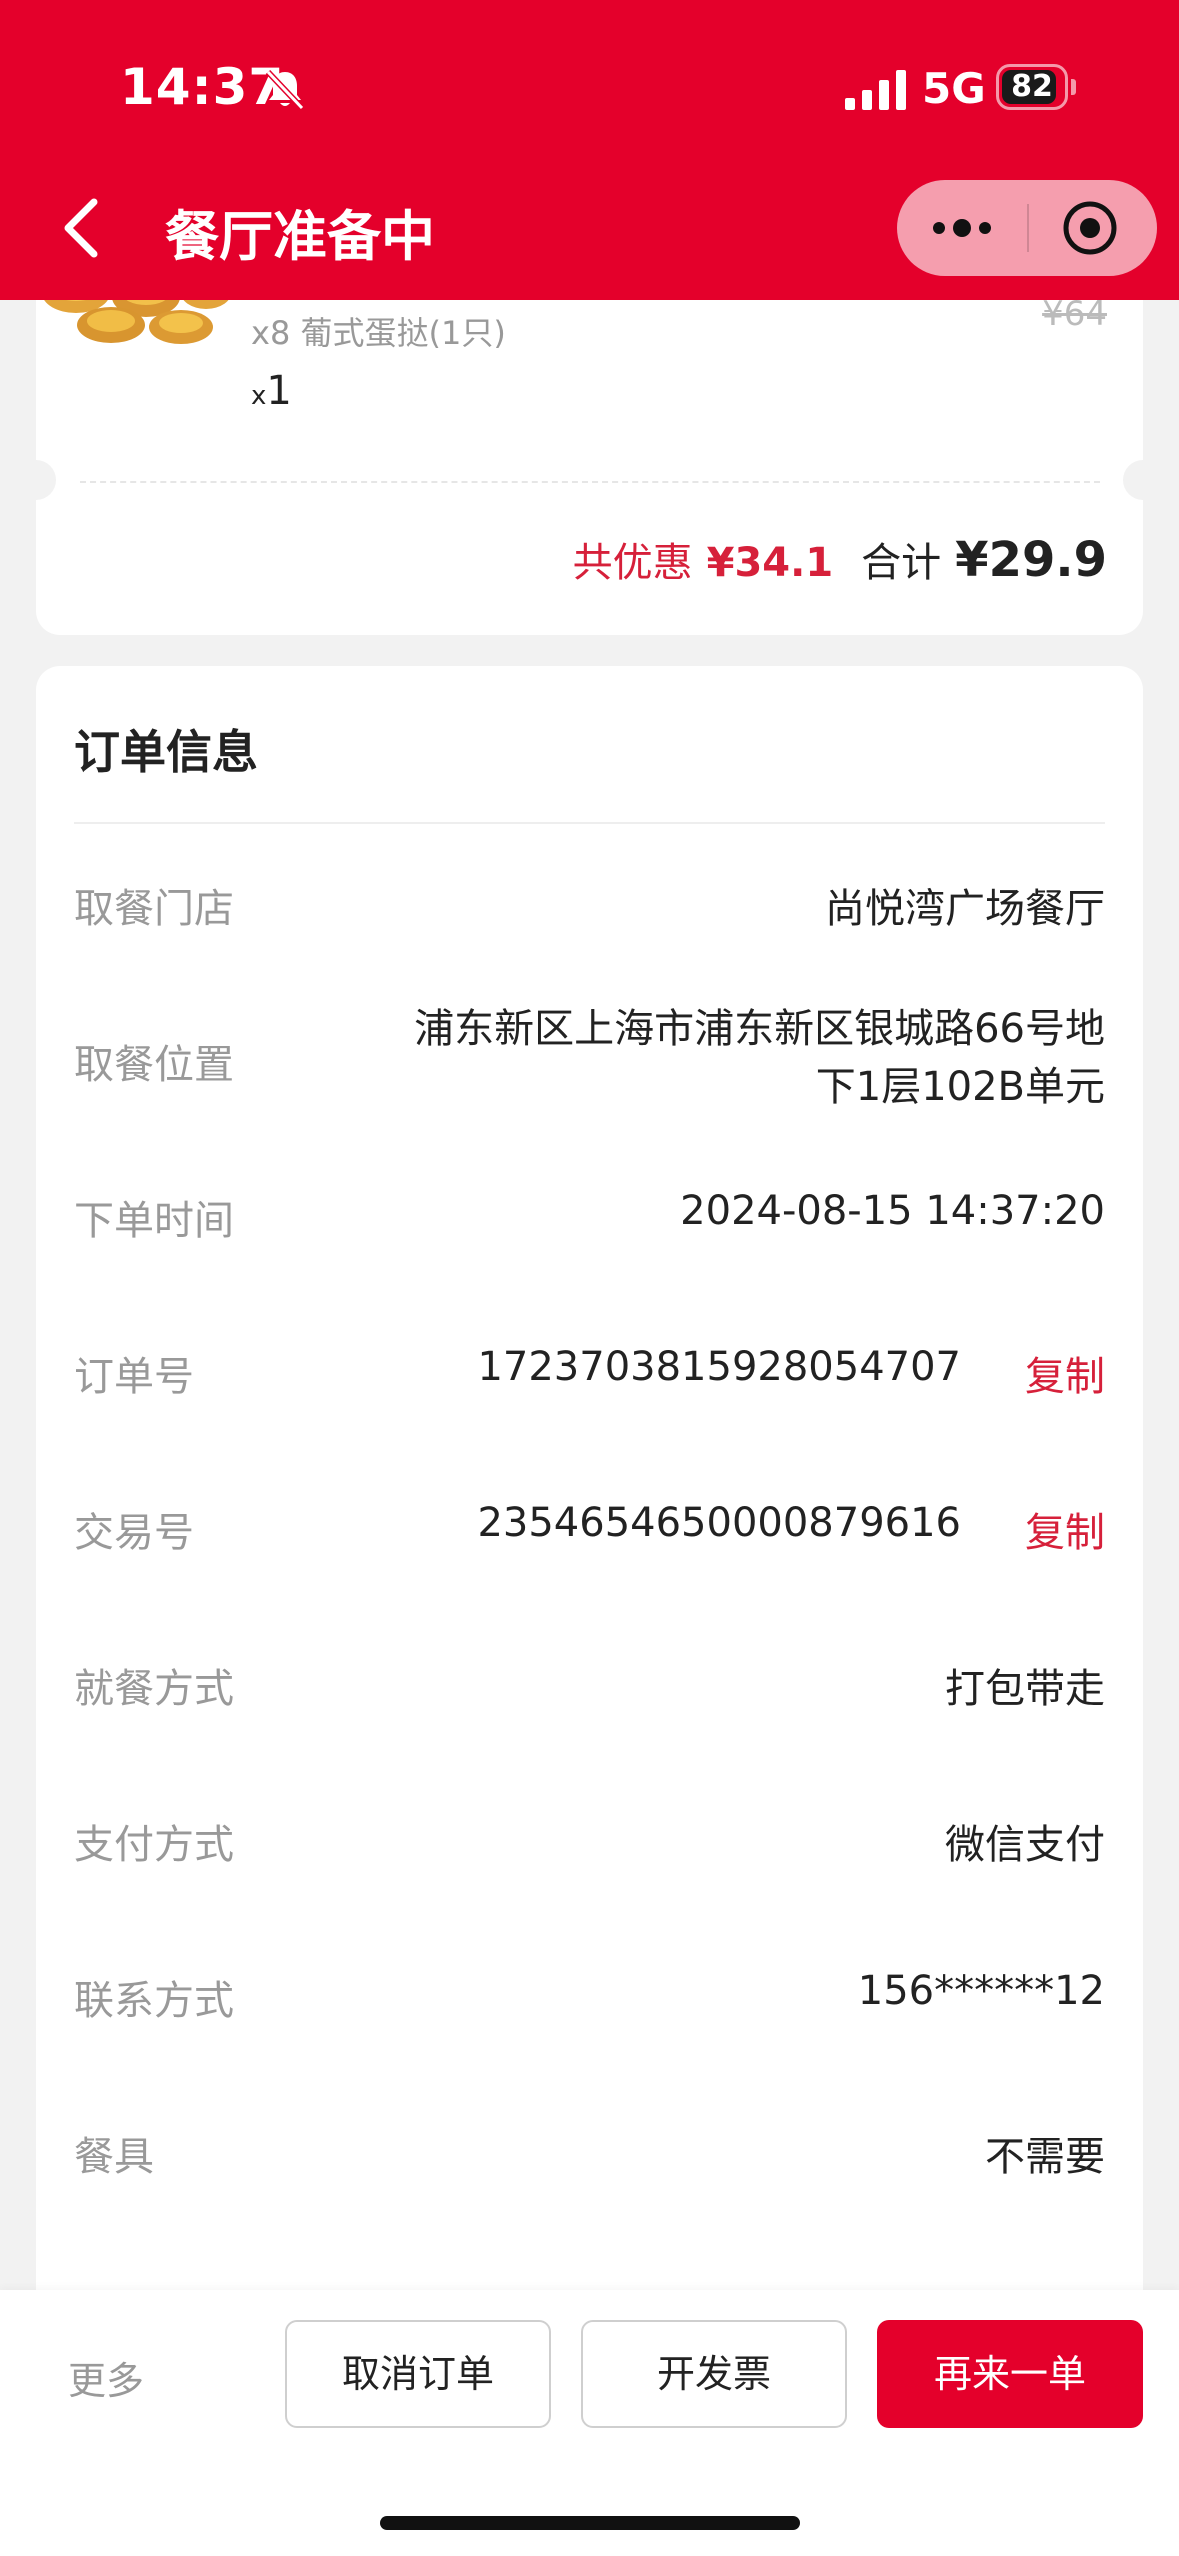  Describe the element at coordinates (154, 2001) in the screenshot. I see `contact-label: 联系方式` at that location.